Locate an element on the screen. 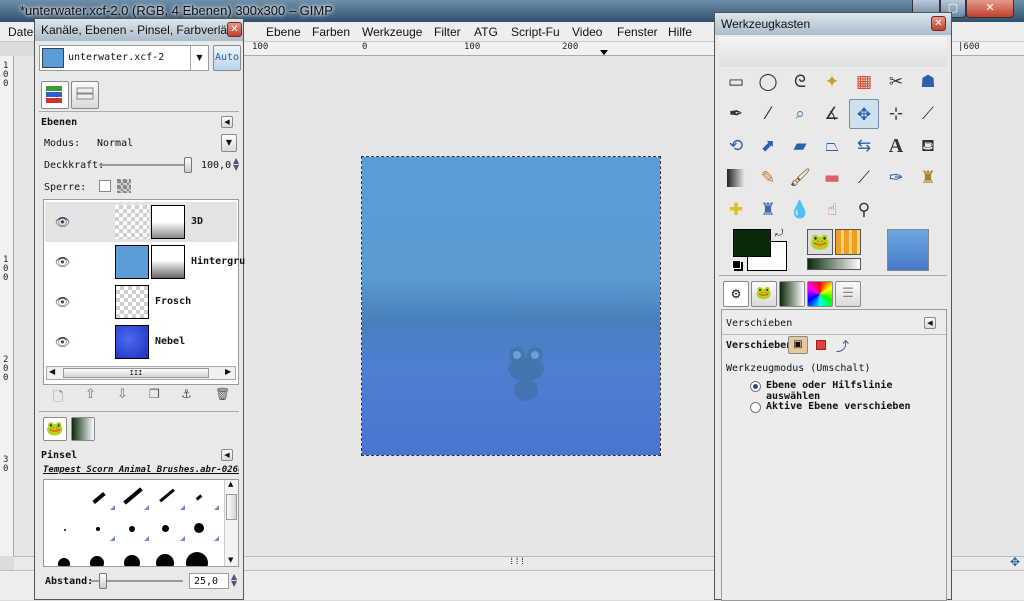  menu-datei: Datei is located at coordinates (22, 32).